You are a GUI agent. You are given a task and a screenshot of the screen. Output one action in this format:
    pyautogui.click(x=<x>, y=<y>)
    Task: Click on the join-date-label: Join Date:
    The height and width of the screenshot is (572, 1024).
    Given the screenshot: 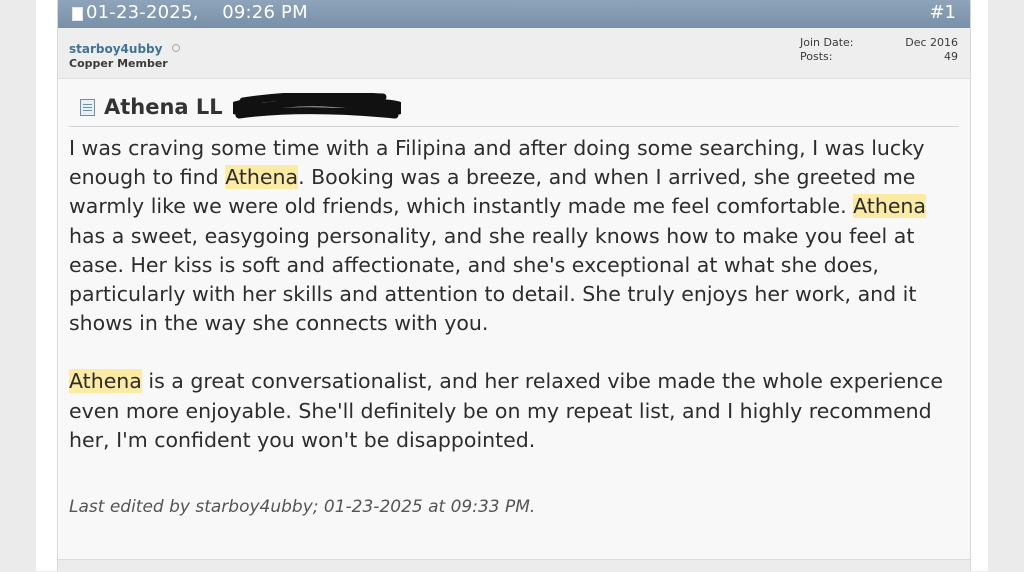 What is the action you would take?
    pyautogui.click(x=827, y=42)
    